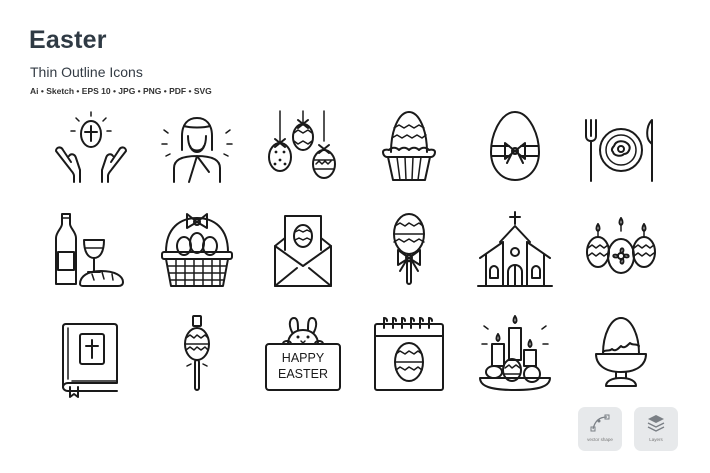 Image resolution: width=710 pixels, height=473 pixels. Describe the element at coordinates (302, 374) in the screenshot. I see `sign-line-easter: EASTER` at that location.